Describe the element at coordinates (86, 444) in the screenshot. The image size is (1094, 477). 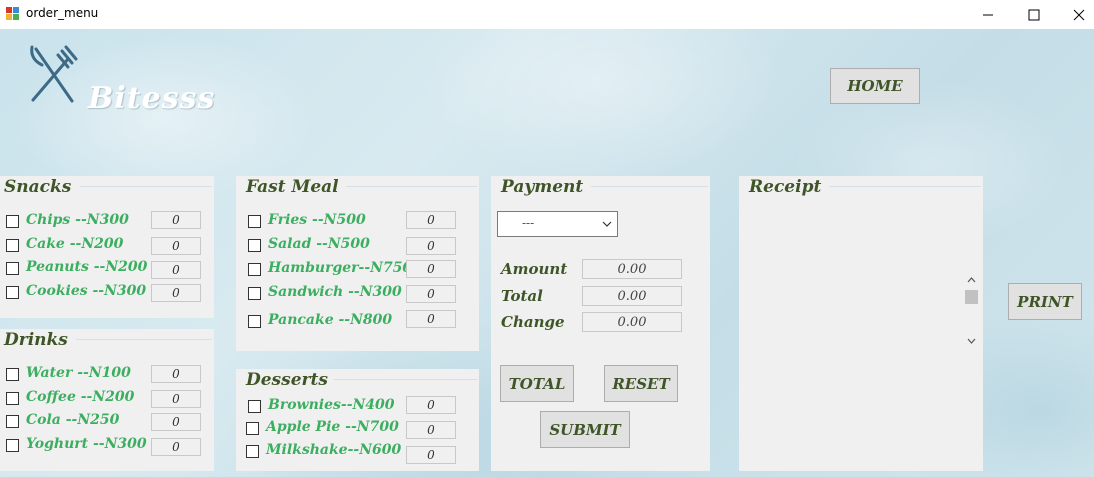
I see `yoghurt-label: Yoghurt --N300` at that location.